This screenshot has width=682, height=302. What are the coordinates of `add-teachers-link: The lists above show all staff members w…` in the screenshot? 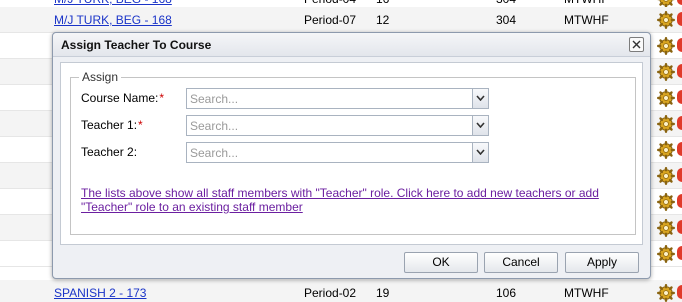 It's located at (356, 200).